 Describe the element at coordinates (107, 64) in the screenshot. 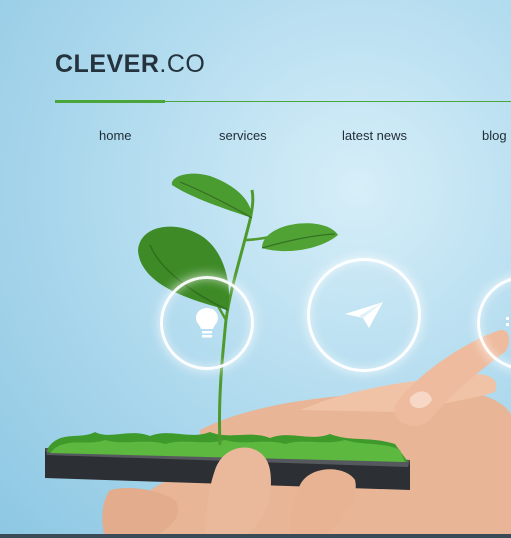

I see `brand-name-bold: CLEVER` at that location.